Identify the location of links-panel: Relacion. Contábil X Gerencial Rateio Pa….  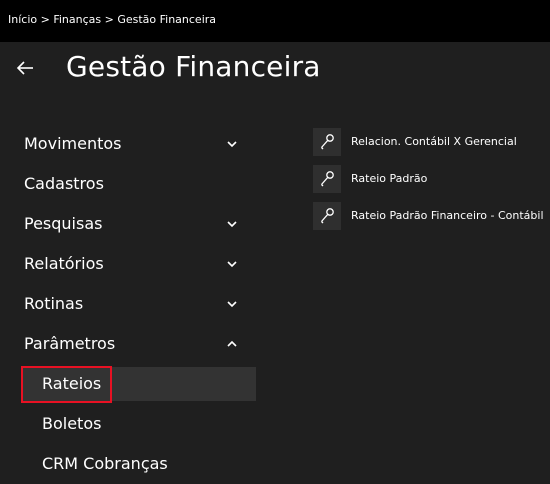
(431, 181).